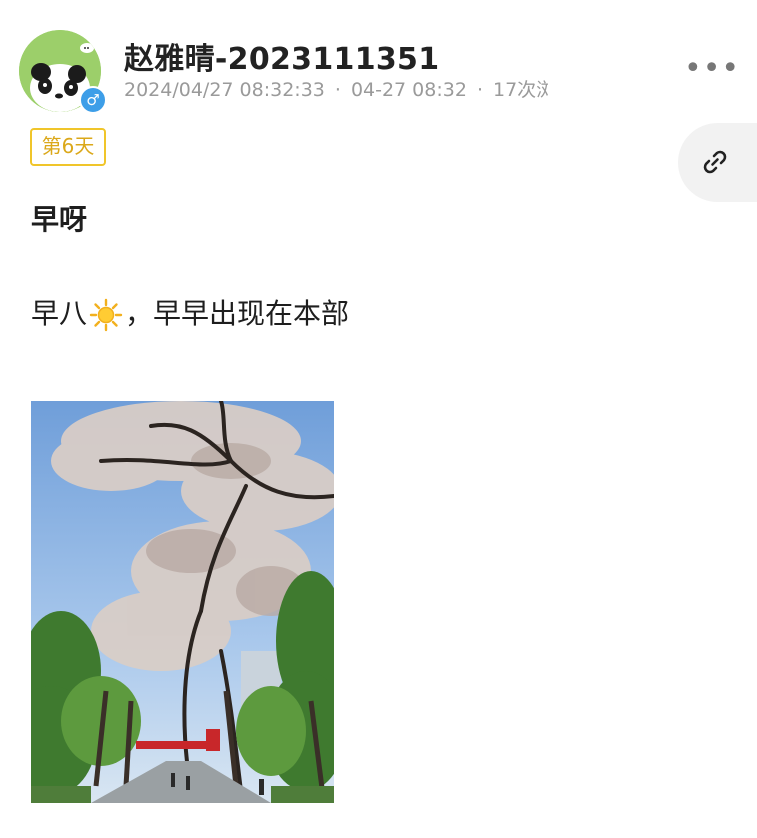 The width and height of the screenshot is (757, 838). What do you see at coordinates (106, 315) in the screenshot?
I see `sun-emoji-icon` at bounding box center [106, 315].